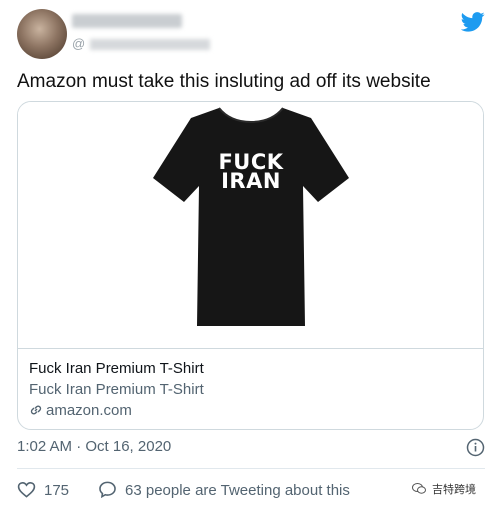 Image resolution: width=502 pixels, height=511 pixels. What do you see at coordinates (454, 489) in the screenshot?
I see `watermark-text: 吉特跨境` at bounding box center [454, 489].